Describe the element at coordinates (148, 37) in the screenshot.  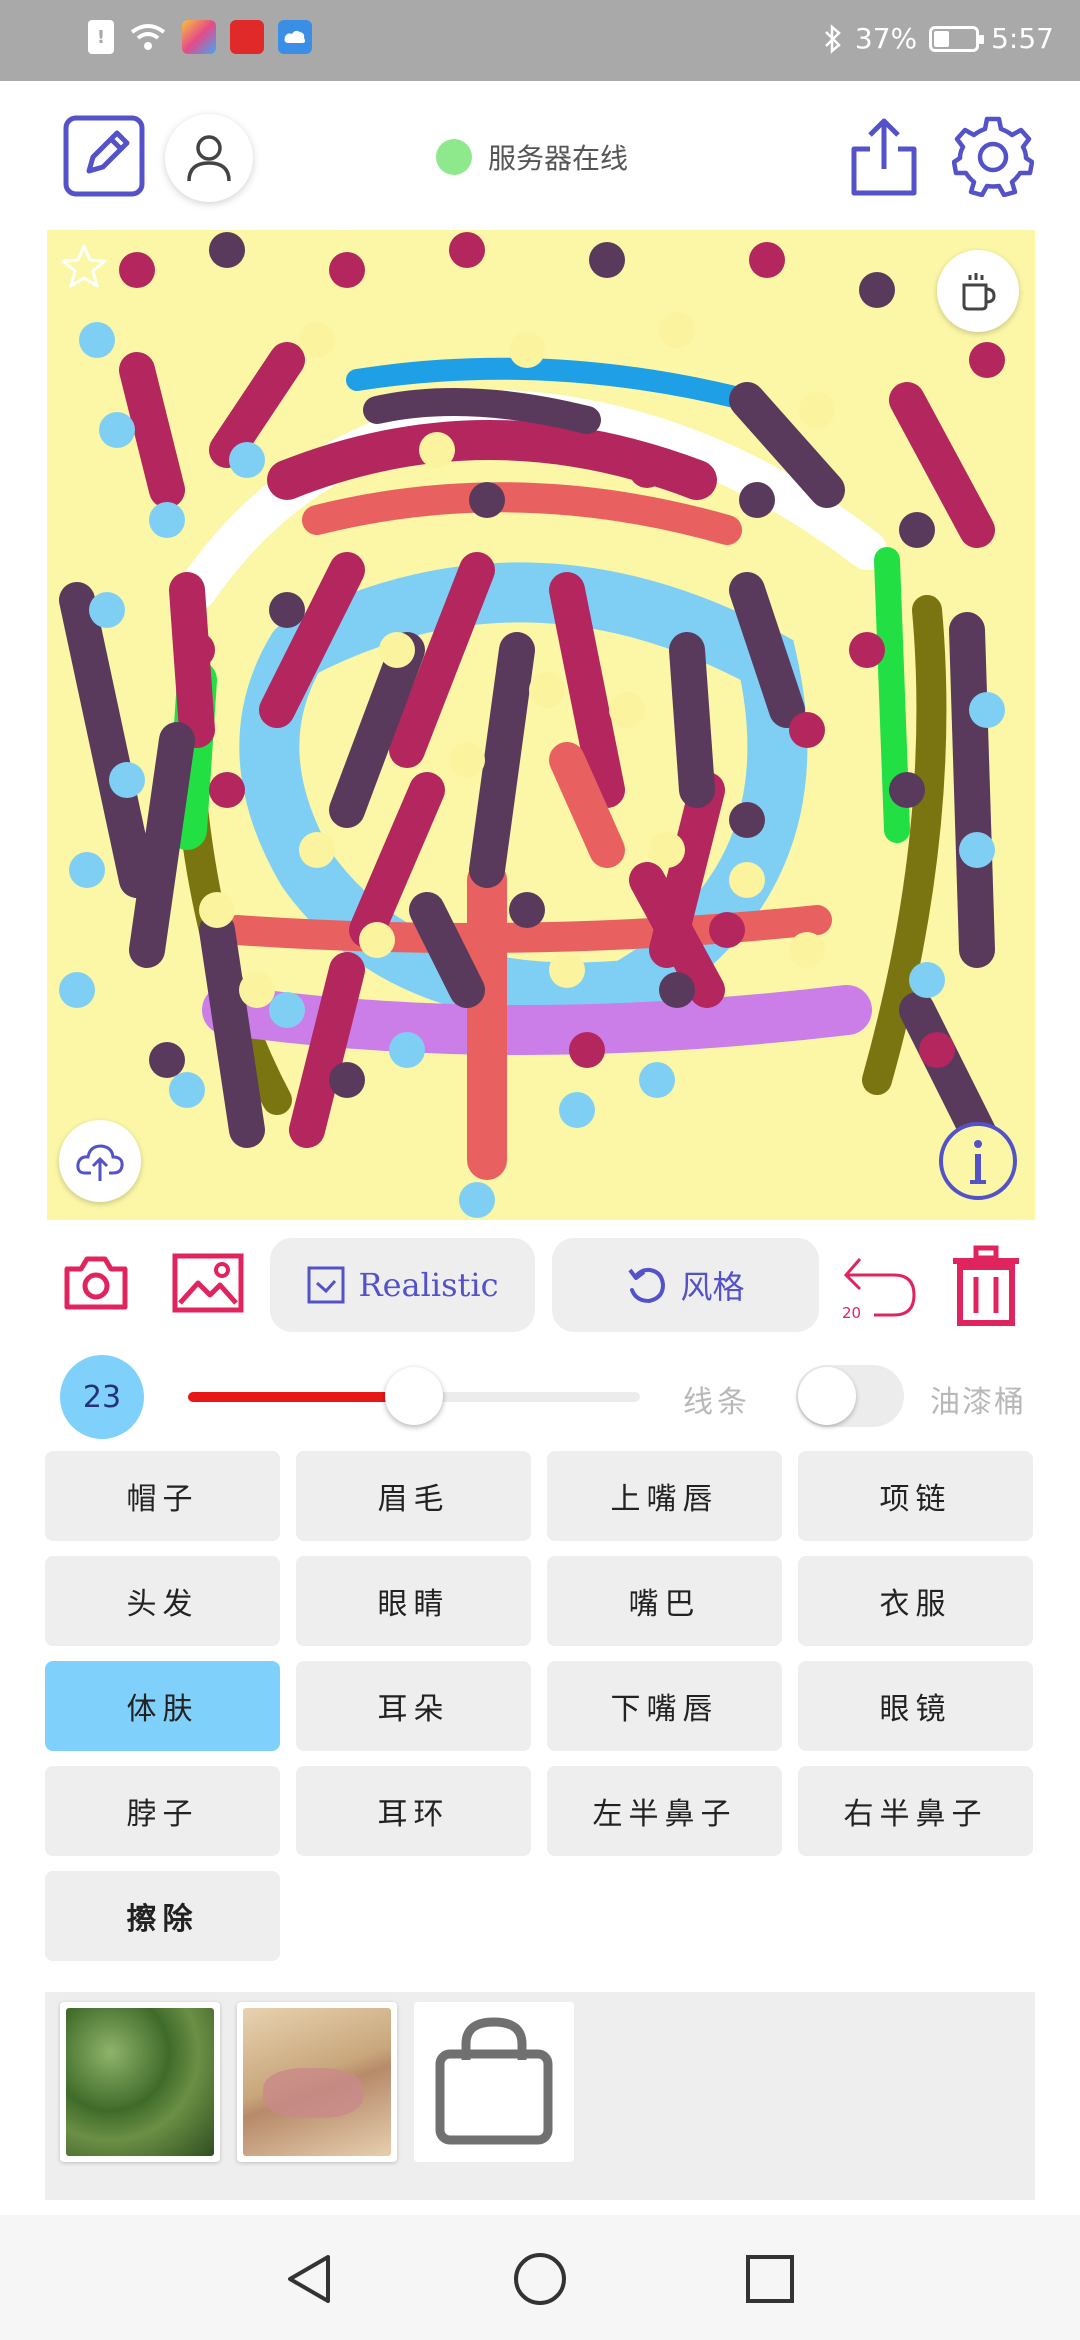
I see `wifi-icon` at that location.